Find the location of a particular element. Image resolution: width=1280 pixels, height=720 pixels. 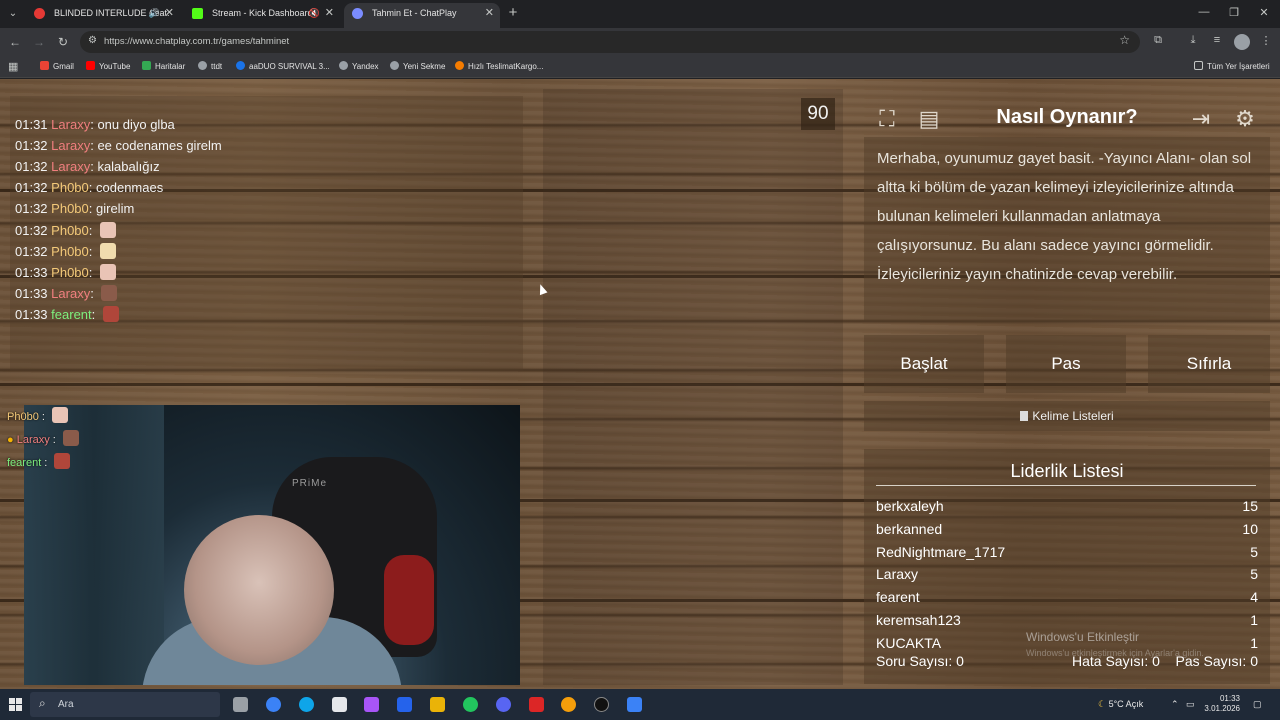

chat-text: codenmaes is located at coordinates (130, 188).